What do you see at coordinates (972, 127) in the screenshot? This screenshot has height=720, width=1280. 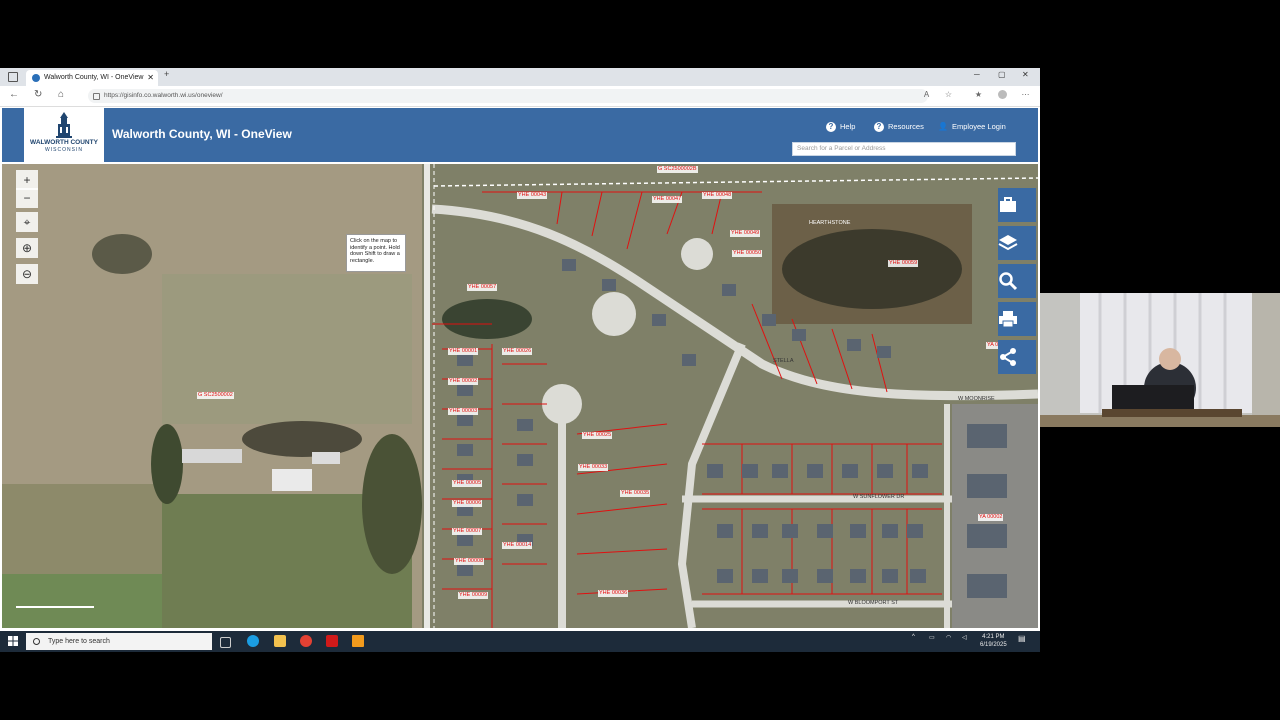 I see `employee-login-link: 👤 Employee Login` at bounding box center [972, 127].